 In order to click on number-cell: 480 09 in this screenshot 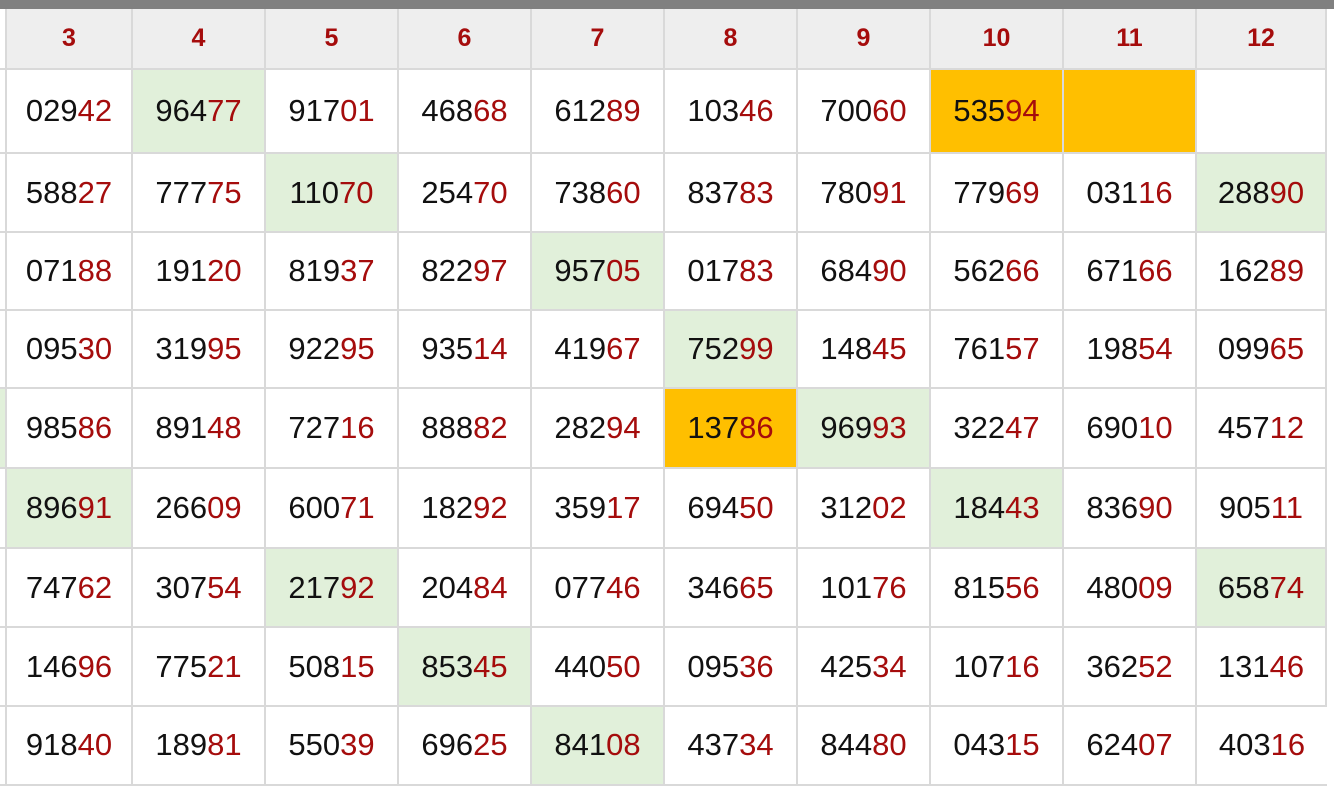, I will do `click(1130, 588)`.